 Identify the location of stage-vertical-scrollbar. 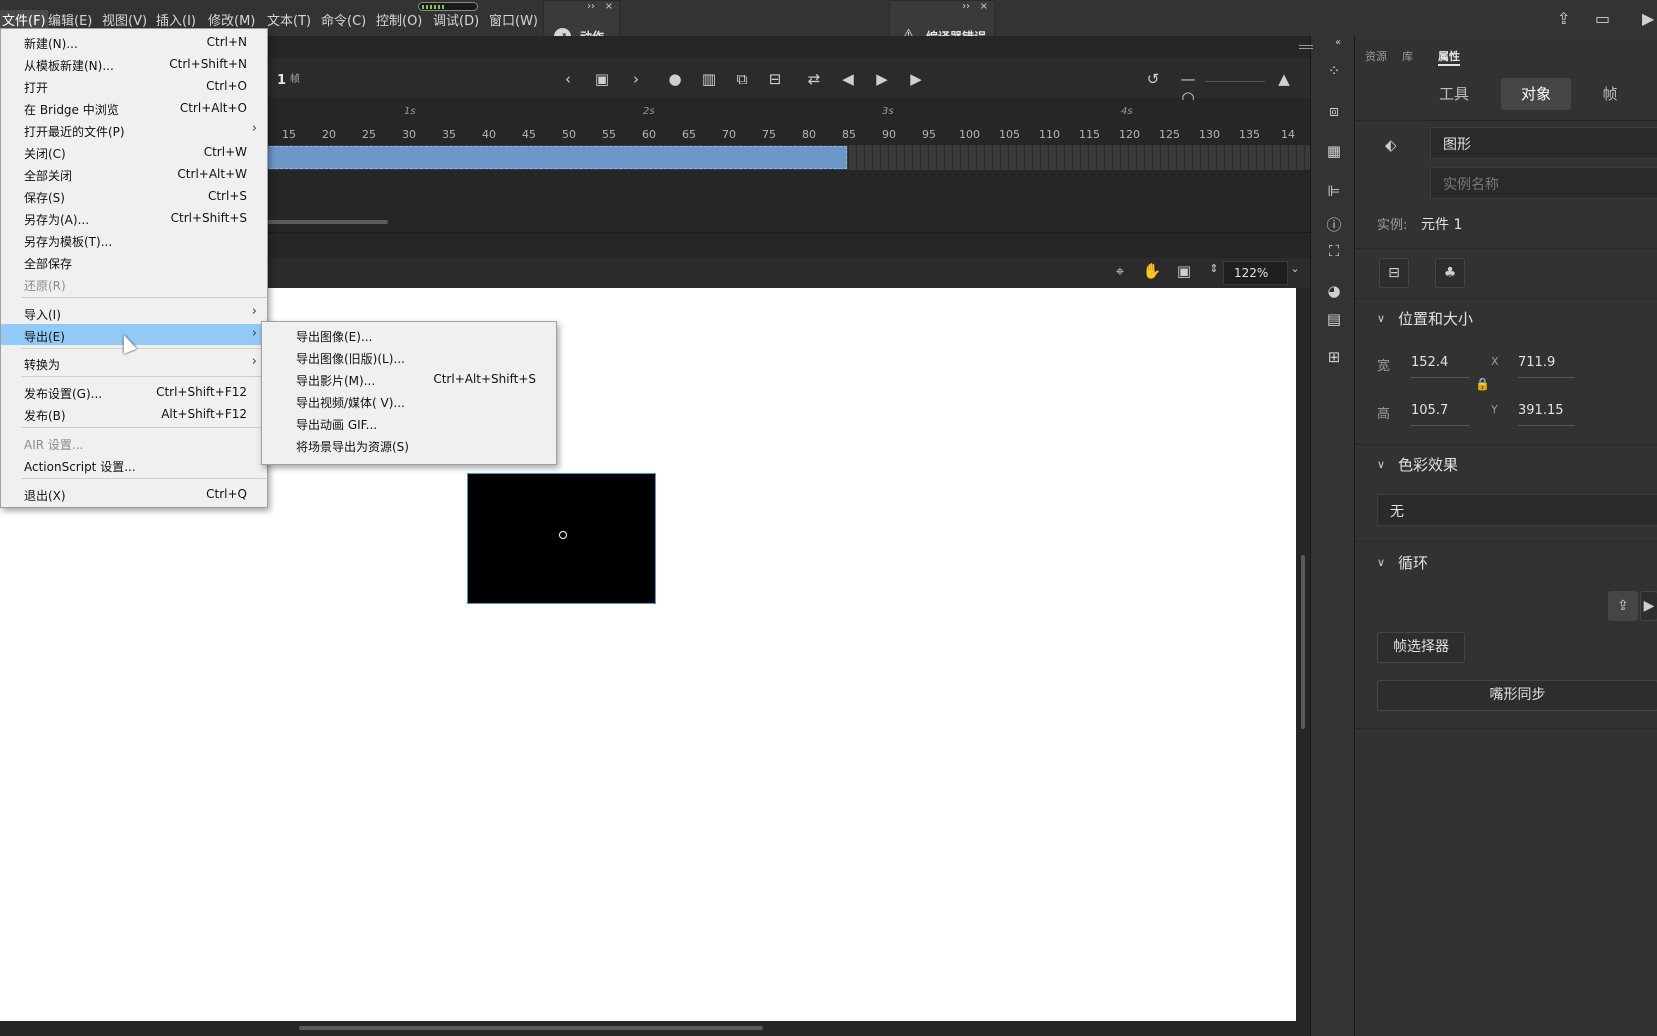
(1303, 642).